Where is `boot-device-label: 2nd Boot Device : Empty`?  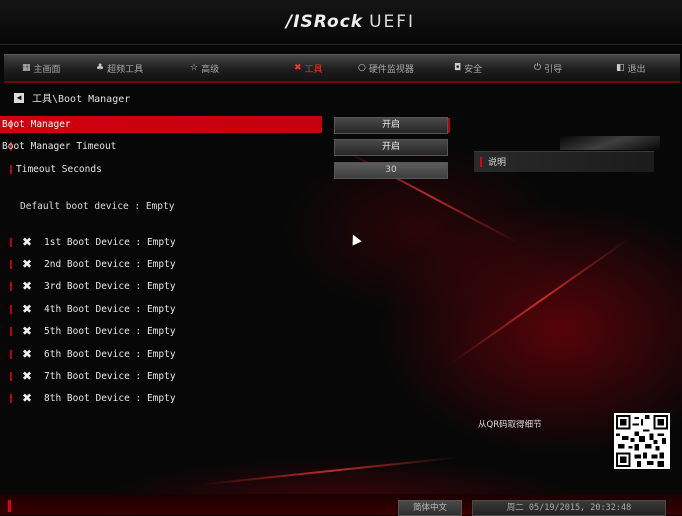
boot-device-label: 2nd Boot Device : Empty is located at coordinates (110, 264).